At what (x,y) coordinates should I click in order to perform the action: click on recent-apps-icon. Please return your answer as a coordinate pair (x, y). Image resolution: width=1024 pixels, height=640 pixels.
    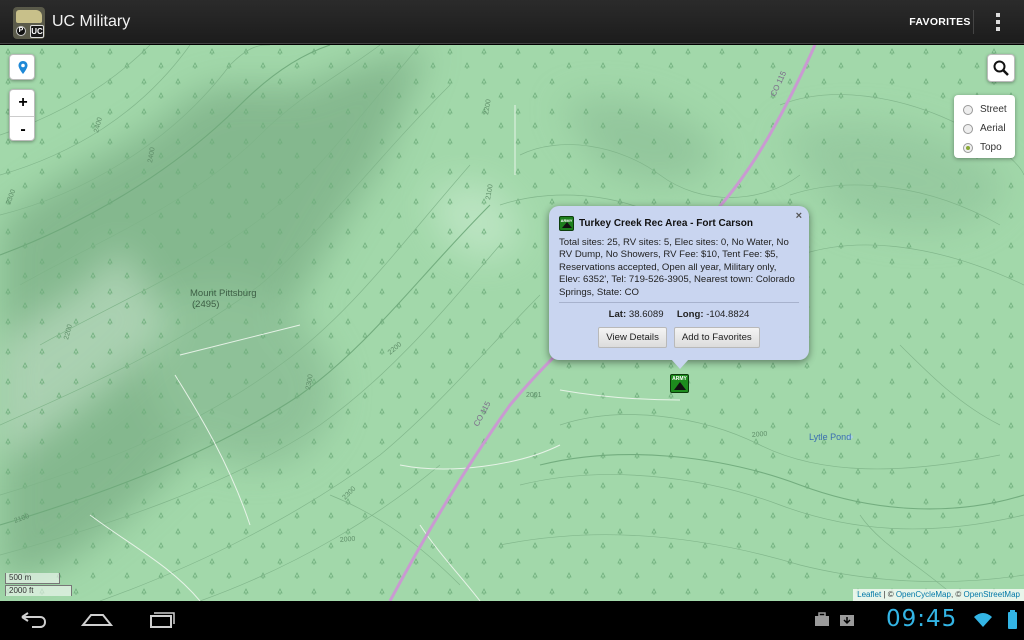
    Looking at the image, I should click on (162, 620).